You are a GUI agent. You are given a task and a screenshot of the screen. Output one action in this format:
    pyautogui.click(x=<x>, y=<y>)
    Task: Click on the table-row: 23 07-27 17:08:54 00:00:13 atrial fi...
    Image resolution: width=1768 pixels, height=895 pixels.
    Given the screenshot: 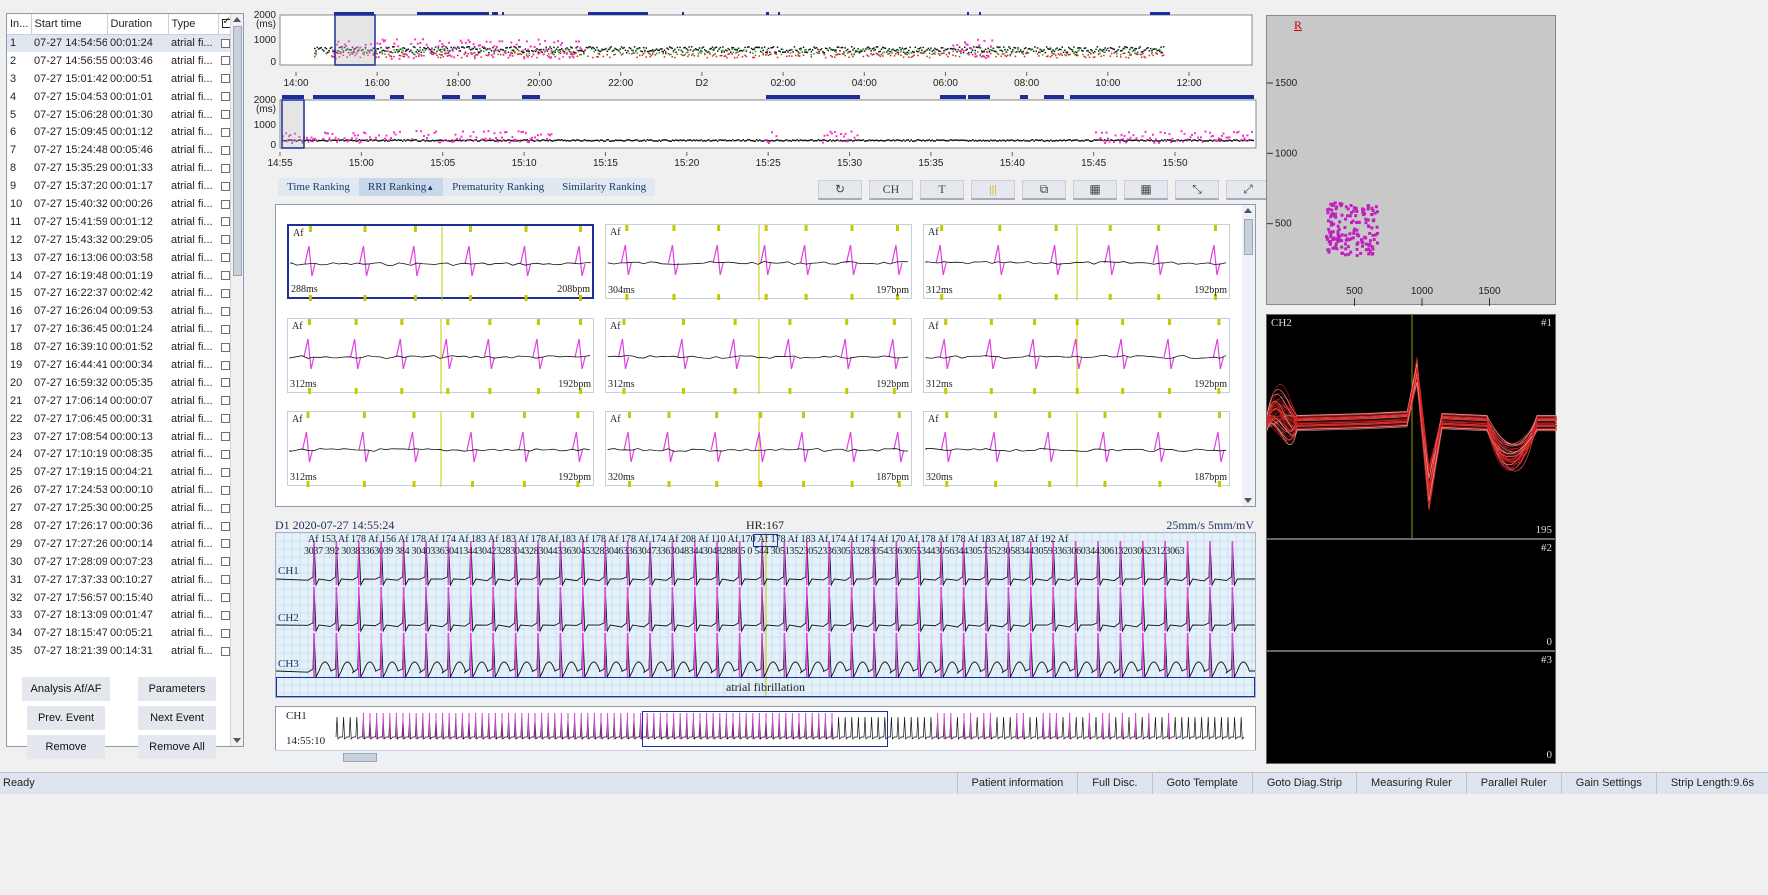 What is the action you would take?
    pyautogui.click(x=119, y=437)
    